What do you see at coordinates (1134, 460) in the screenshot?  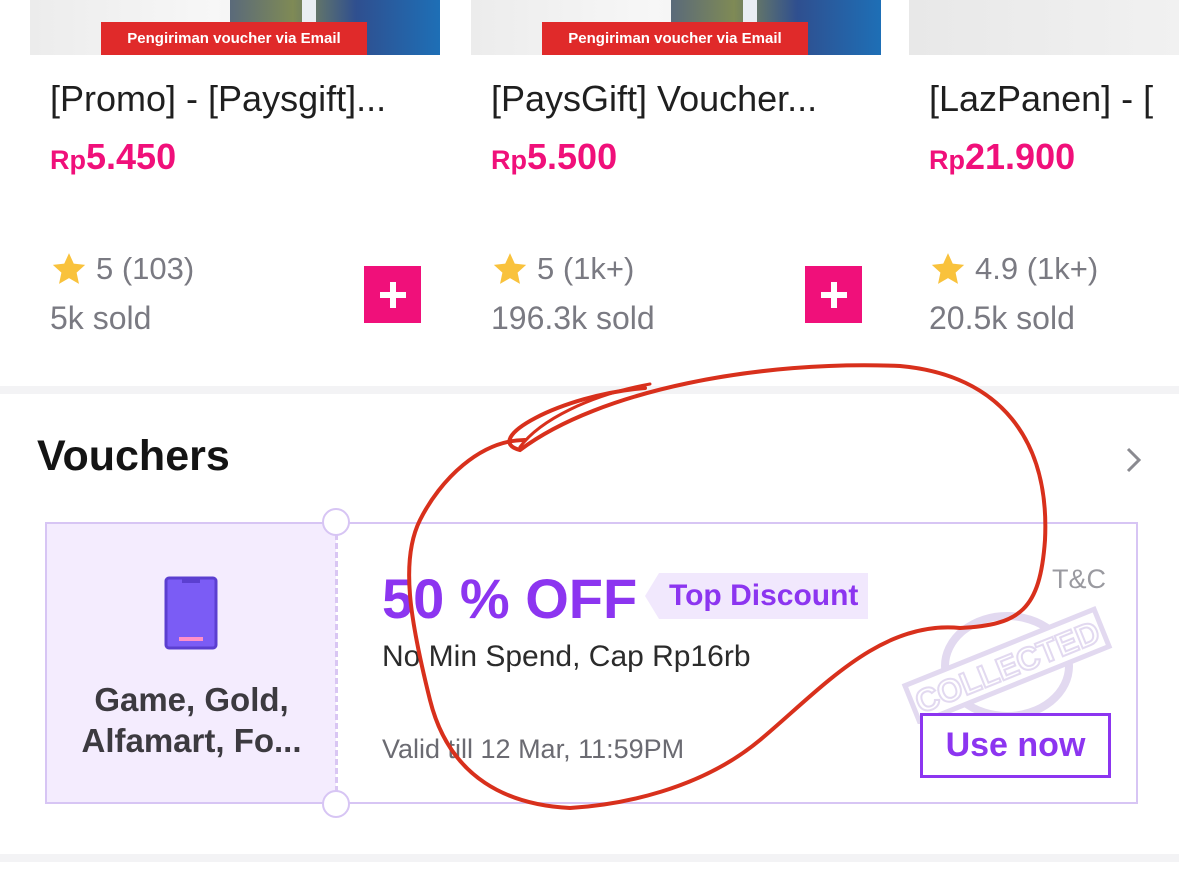 I see `chevron-right-icon` at bounding box center [1134, 460].